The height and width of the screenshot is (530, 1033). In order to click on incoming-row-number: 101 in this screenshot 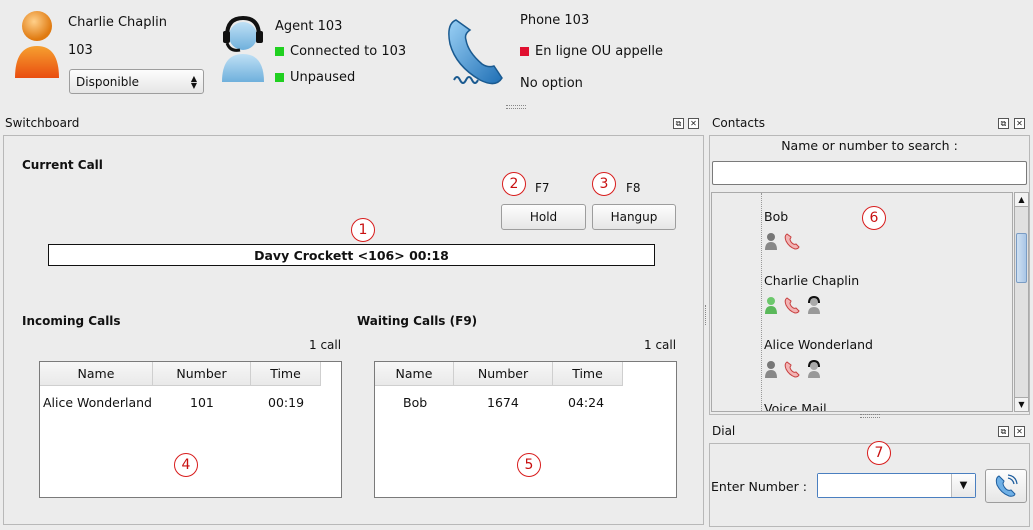, I will do `click(202, 402)`.